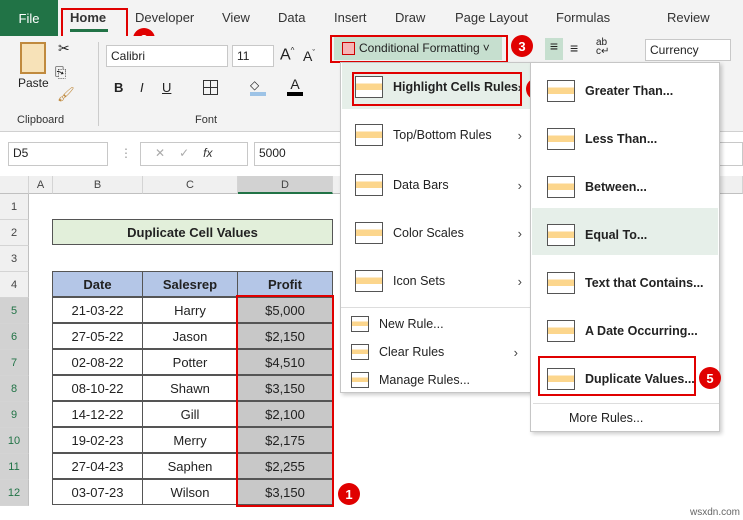  Describe the element at coordinates (688, 17) in the screenshot. I see `tab-review: Review` at that location.